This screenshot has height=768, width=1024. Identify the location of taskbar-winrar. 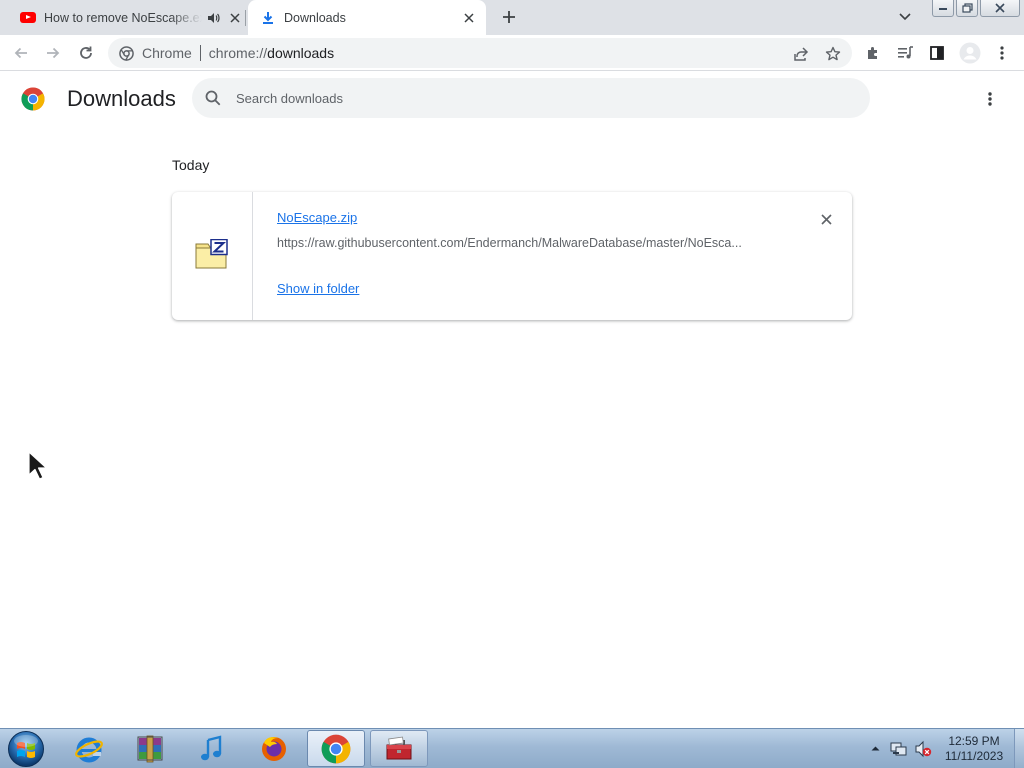
(150, 748).